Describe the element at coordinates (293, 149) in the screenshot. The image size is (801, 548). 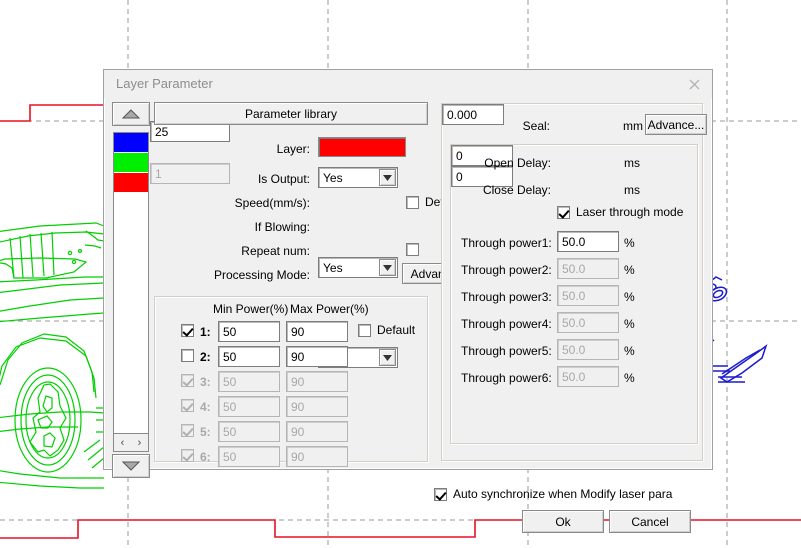
I see `layer-label: Layer:` at that location.